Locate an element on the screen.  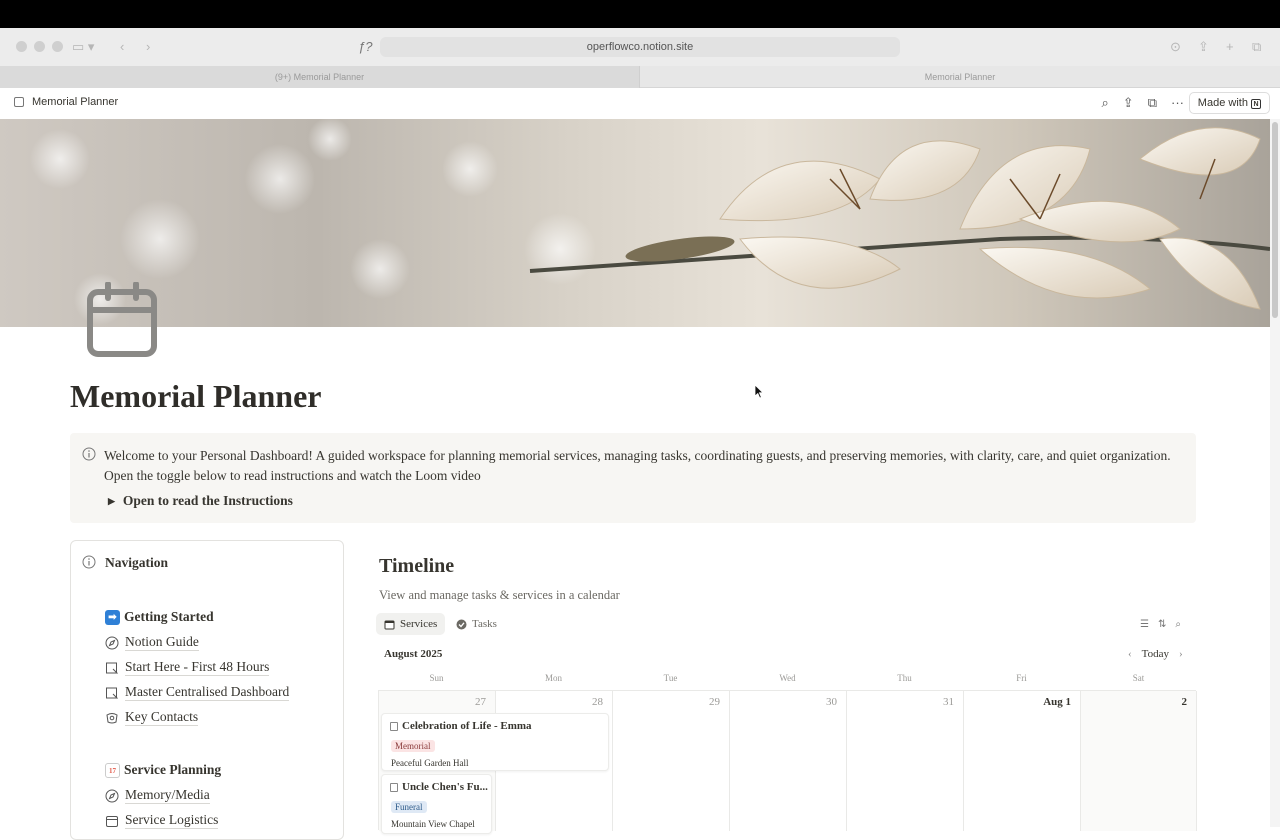
nav-item-service-logistics: Service Logistics is located at coordinates (162, 820).